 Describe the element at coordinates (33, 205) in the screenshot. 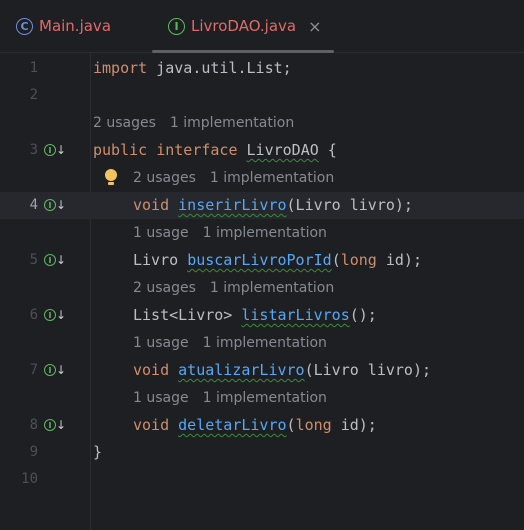

I see `line-number: 4` at that location.